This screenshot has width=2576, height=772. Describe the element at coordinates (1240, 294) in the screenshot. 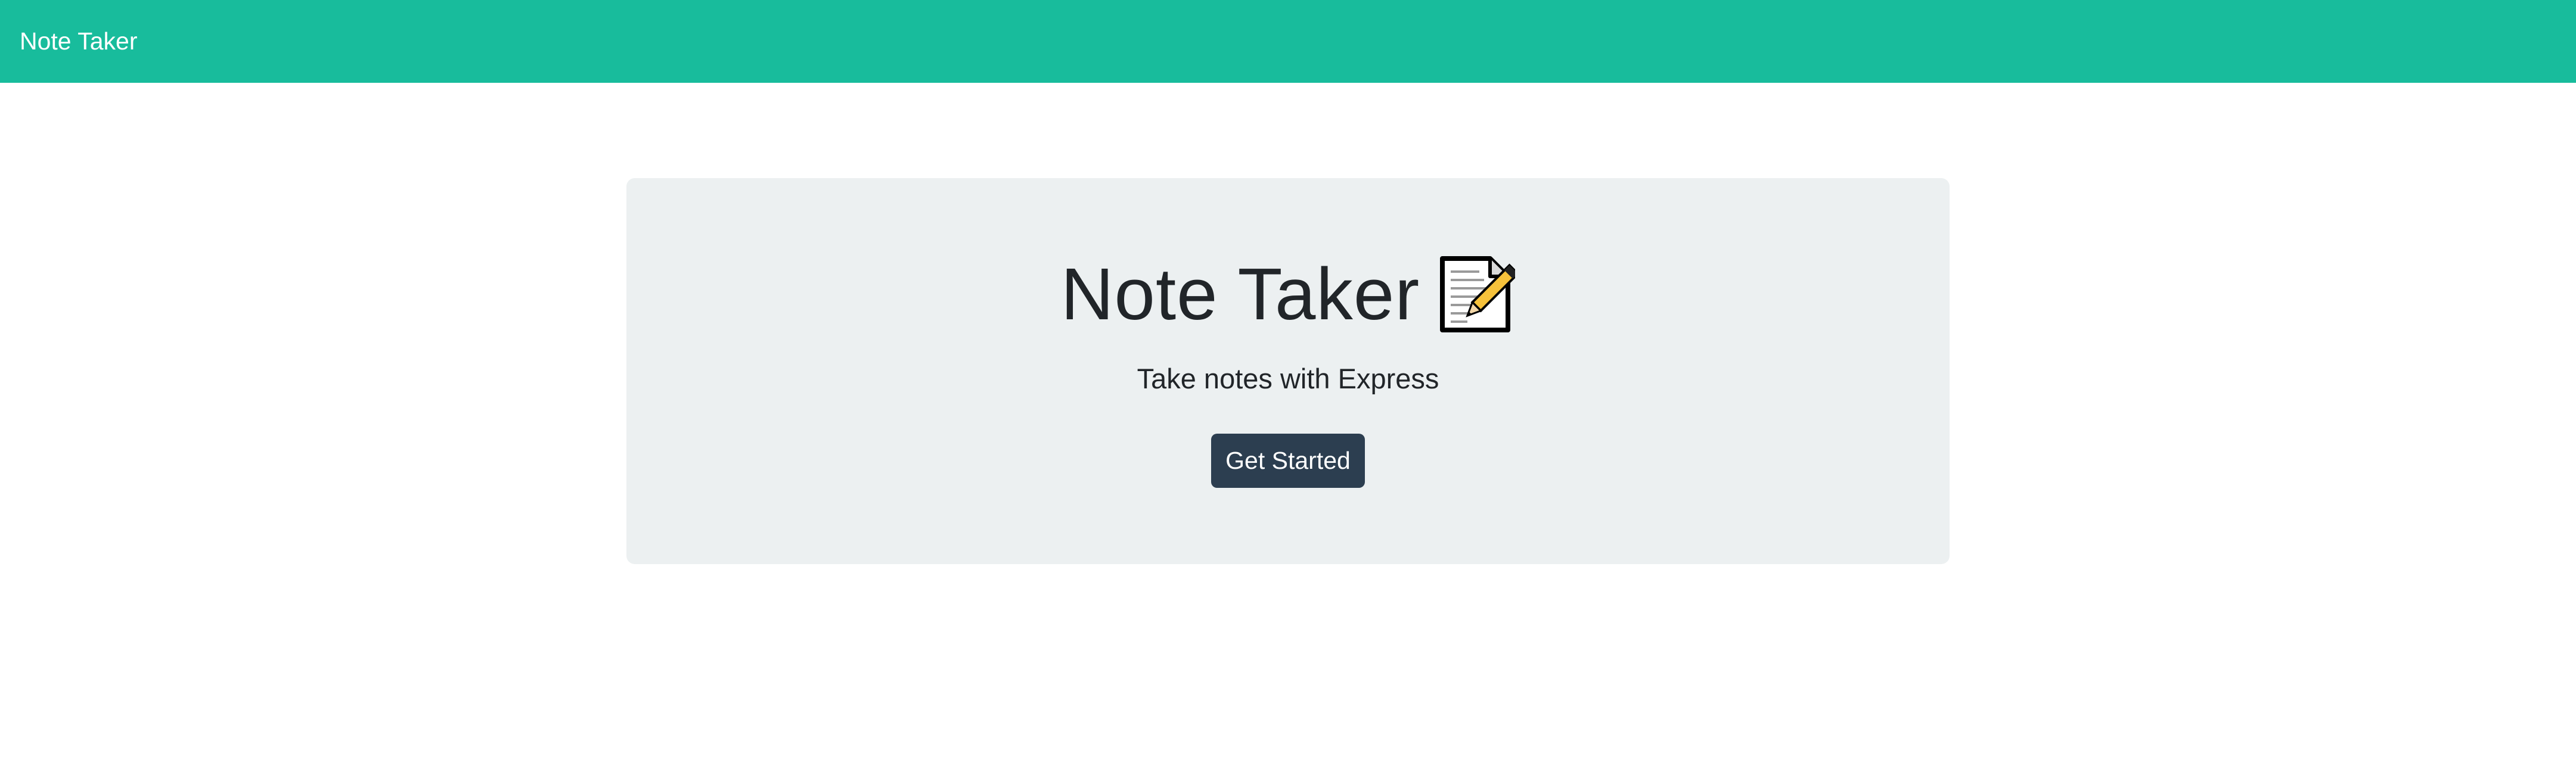

I see `hero-title: Note Taker` at that location.